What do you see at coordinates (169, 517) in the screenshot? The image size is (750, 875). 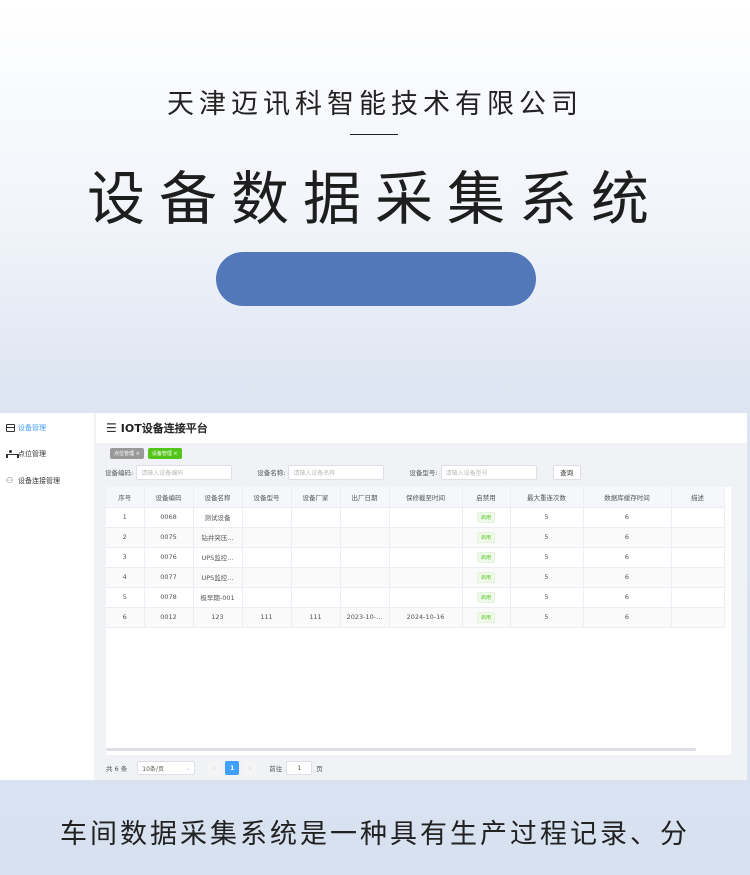 I see `table-cell: 0068` at bounding box center [169, 517].